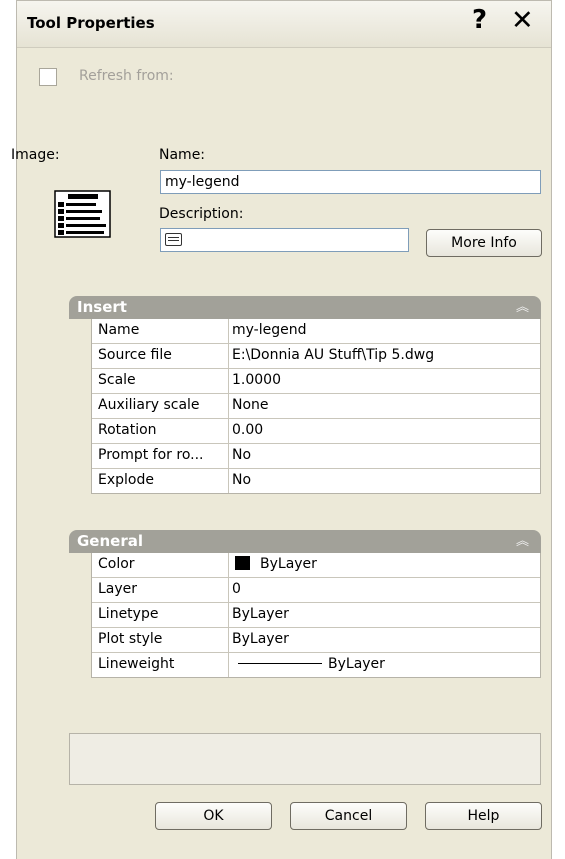 The image size is (565, 859). I want to click on tool-image-thumbnail, so click(82, 214).